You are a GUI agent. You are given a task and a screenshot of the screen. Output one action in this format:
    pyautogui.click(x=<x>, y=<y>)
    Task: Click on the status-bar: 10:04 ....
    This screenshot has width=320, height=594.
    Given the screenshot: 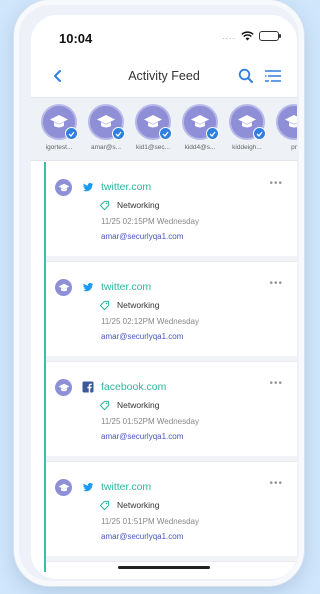 What is the action you would take?
    pyautogui.click(x=164, y=35)
    